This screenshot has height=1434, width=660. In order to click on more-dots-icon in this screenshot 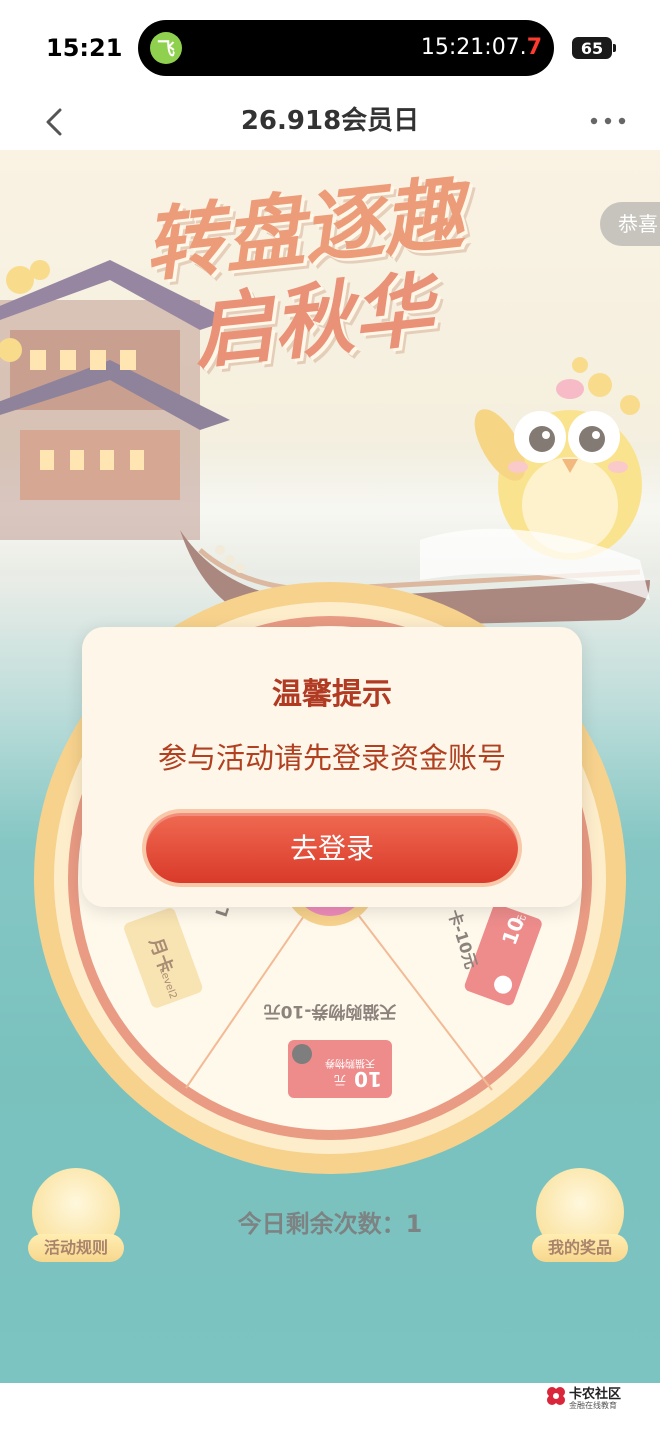, I will do `click(608, 121)`.